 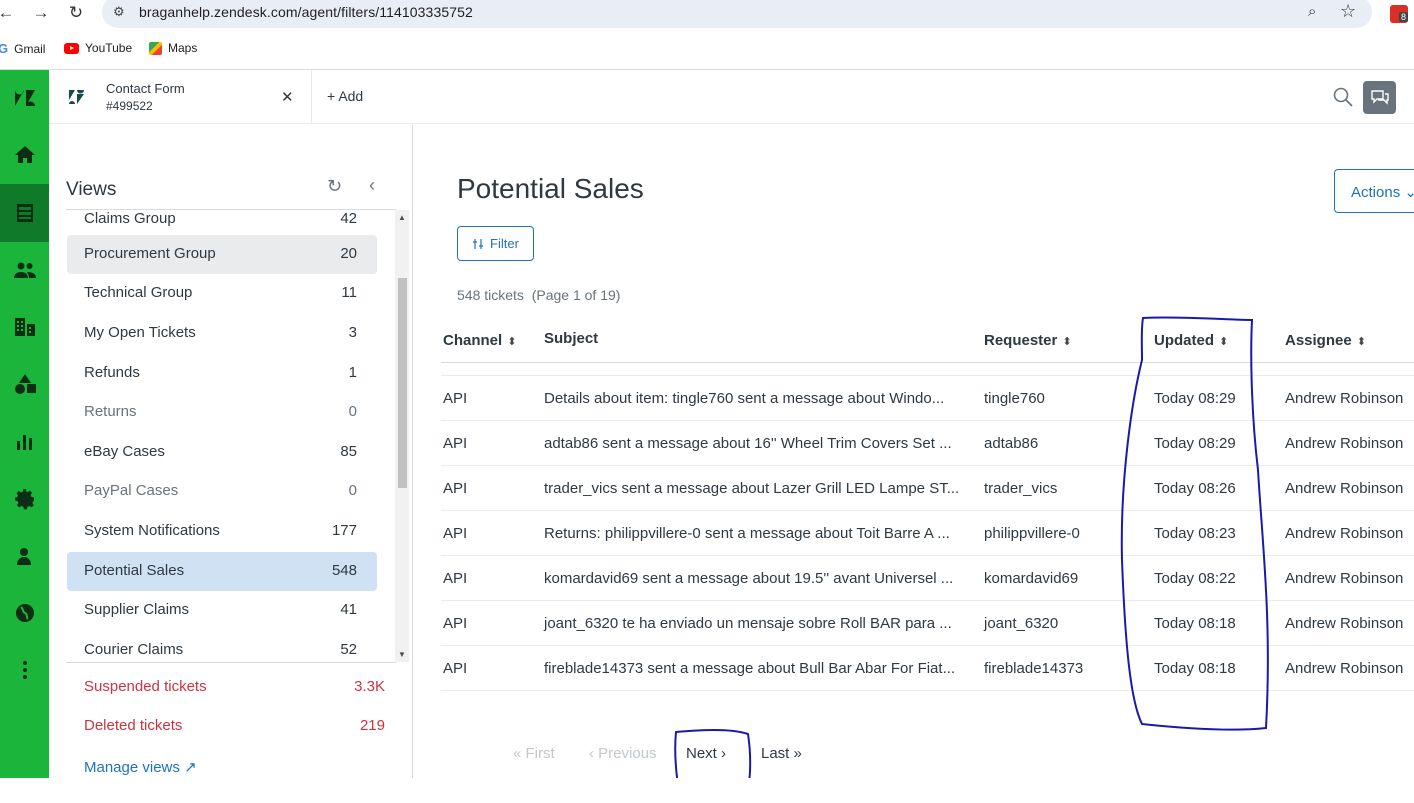 I want to click on tab-contact-form: Contact Form #499522 ✕, so click(x=180, y=97).